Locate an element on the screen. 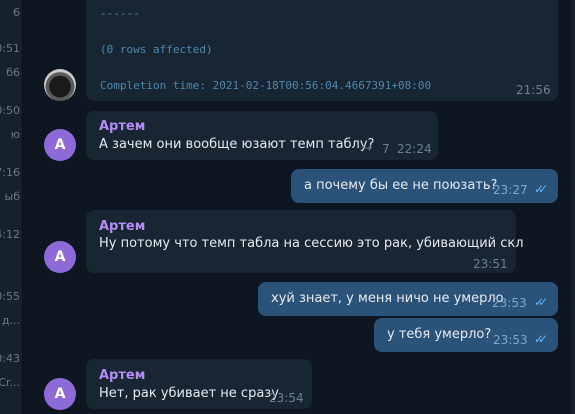  avatar is located at coordinates (60, 85).